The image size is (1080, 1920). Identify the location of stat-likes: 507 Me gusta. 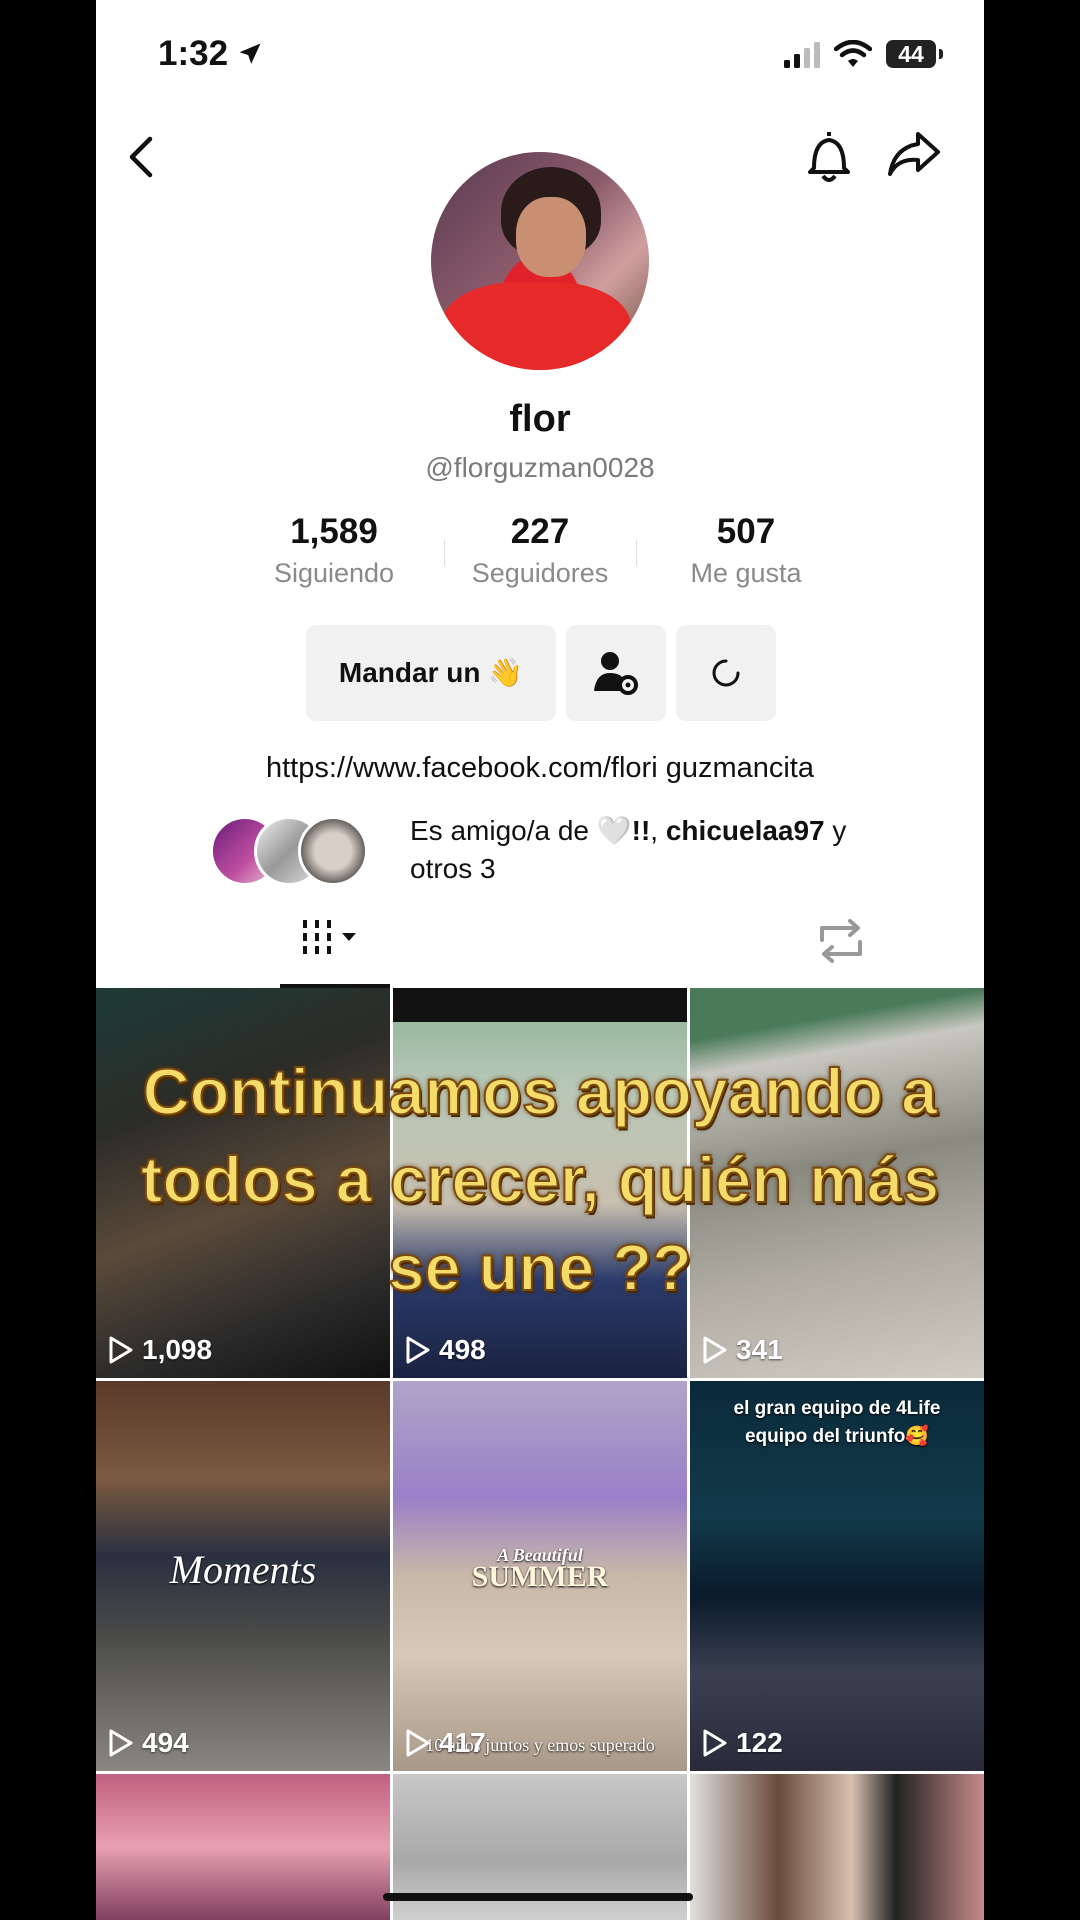
(746, 550).